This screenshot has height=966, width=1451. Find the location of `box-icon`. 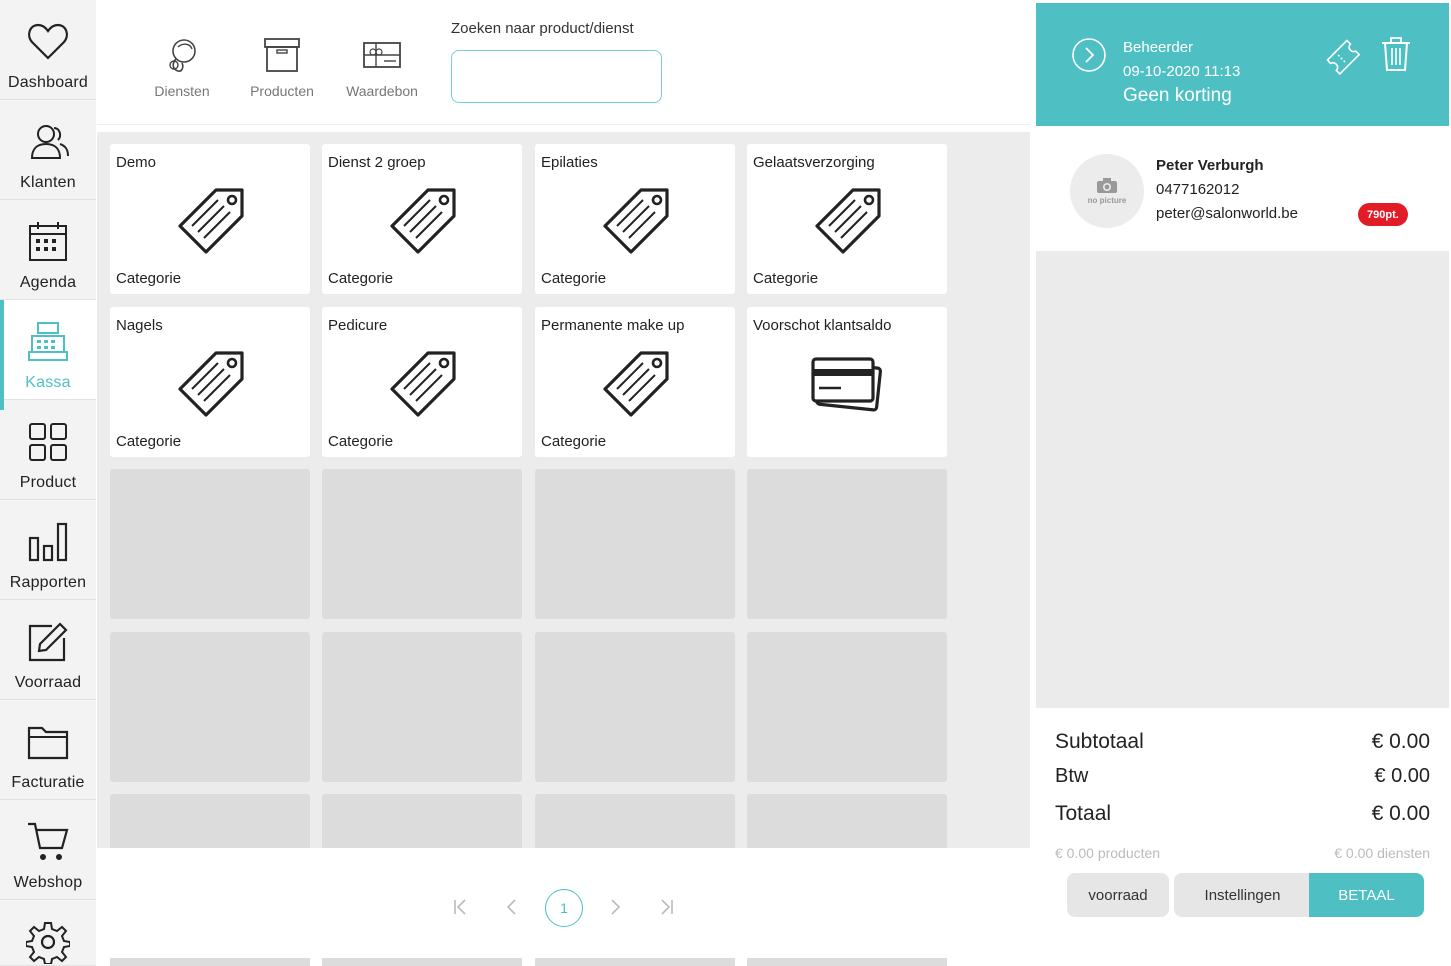

box-icon is located at coordinates (282, 55).